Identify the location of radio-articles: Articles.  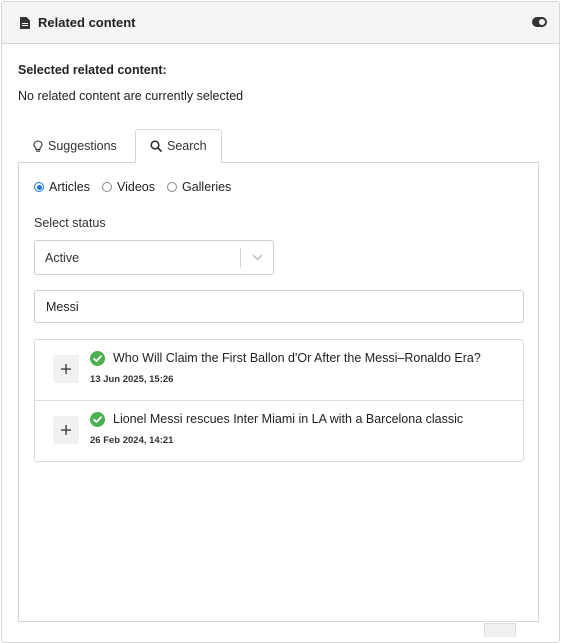
(62, 187).